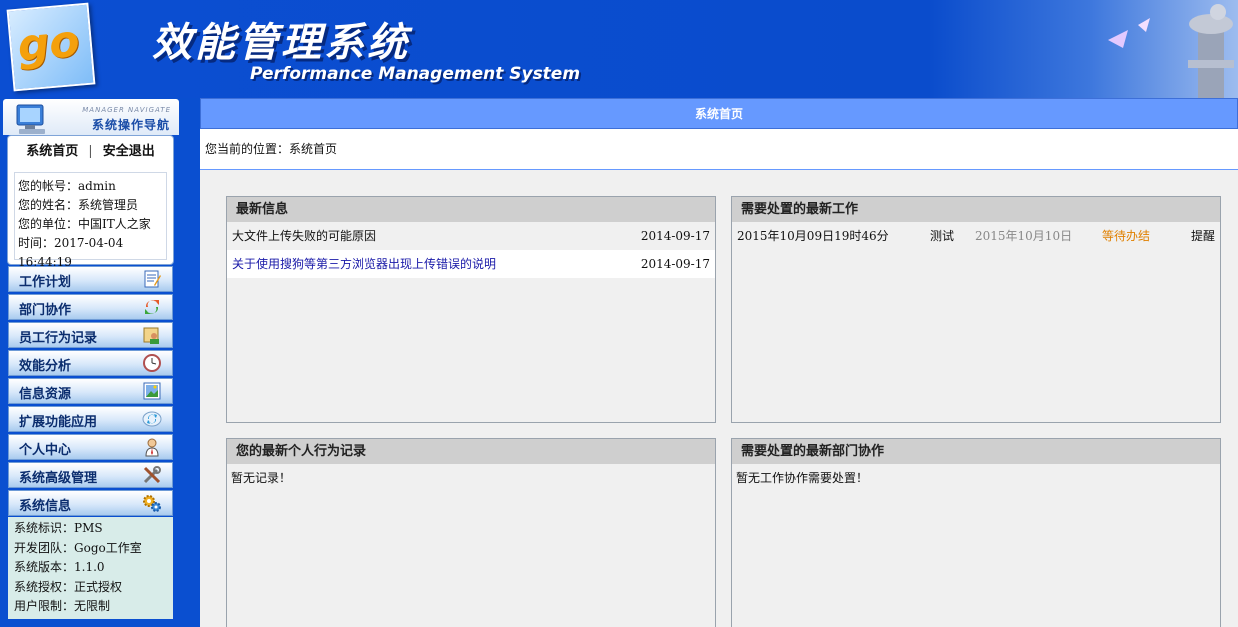 Image resolution: width=1238 pixels, height=627 pixels. What do you see at coordinates (471, 209) in the screenshot?
I see `panel-title: 最新信息` at bounding box center [471, 209].